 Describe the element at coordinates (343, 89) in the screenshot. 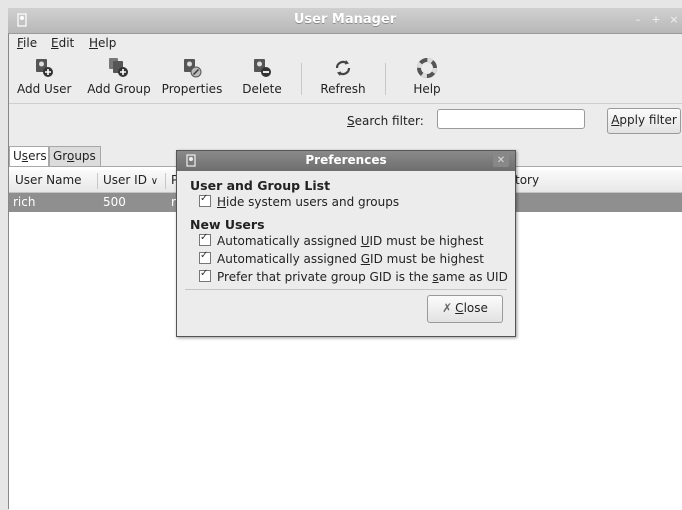

I see `refresh-label: Refresh` at that location.